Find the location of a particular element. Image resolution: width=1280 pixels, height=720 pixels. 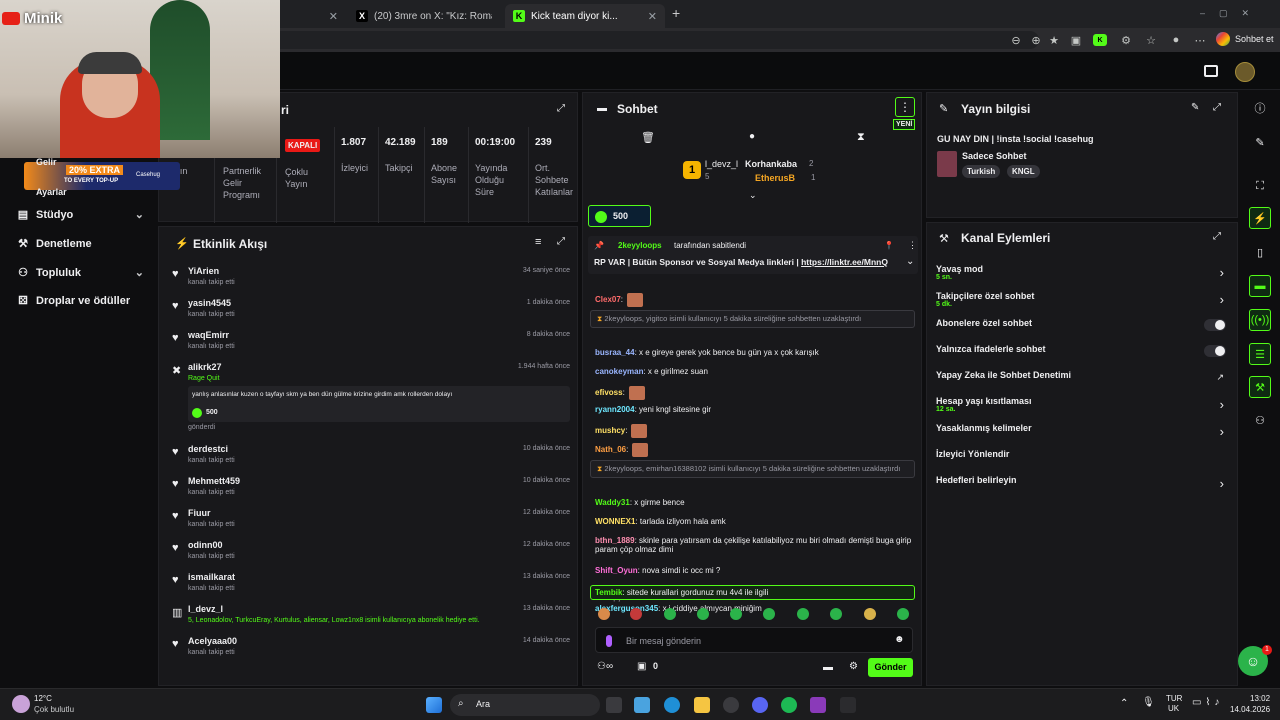

sidebar-item-partial: Ayarlar is located at coordinates (51, 192).